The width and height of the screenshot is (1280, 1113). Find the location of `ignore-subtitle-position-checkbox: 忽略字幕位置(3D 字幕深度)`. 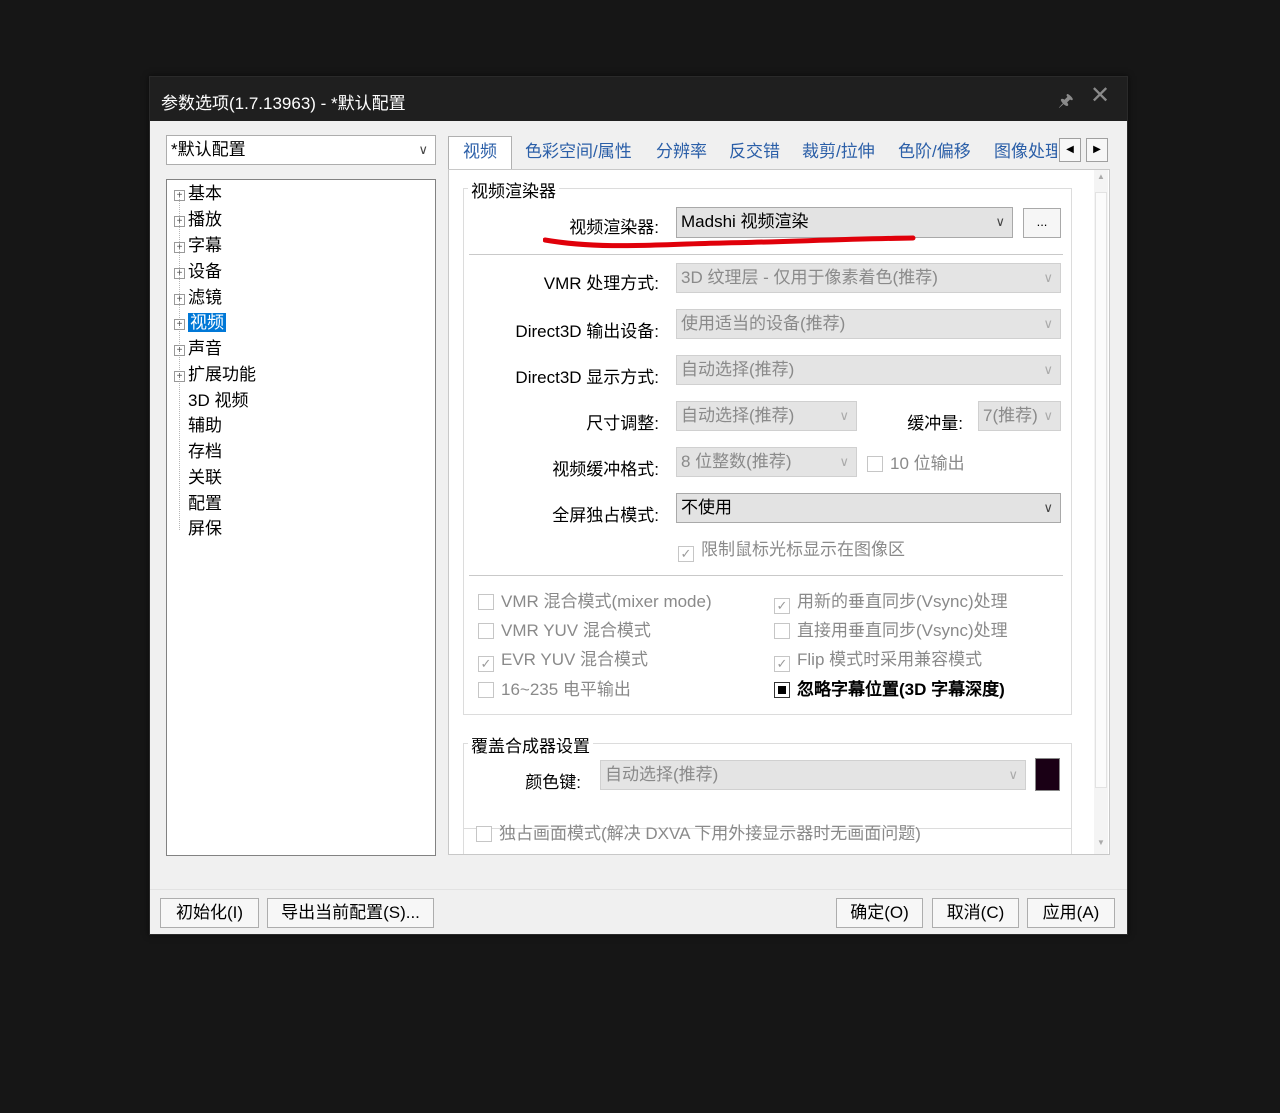

ignore-subtitle-position-checkbox: 忽略字幕位置(3D 字幕深度) is located at coordinates (889, 690).